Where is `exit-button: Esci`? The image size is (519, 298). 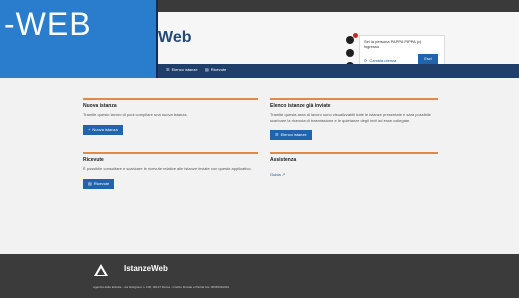
exit-button: Esci is located at coordinates (428, 59).